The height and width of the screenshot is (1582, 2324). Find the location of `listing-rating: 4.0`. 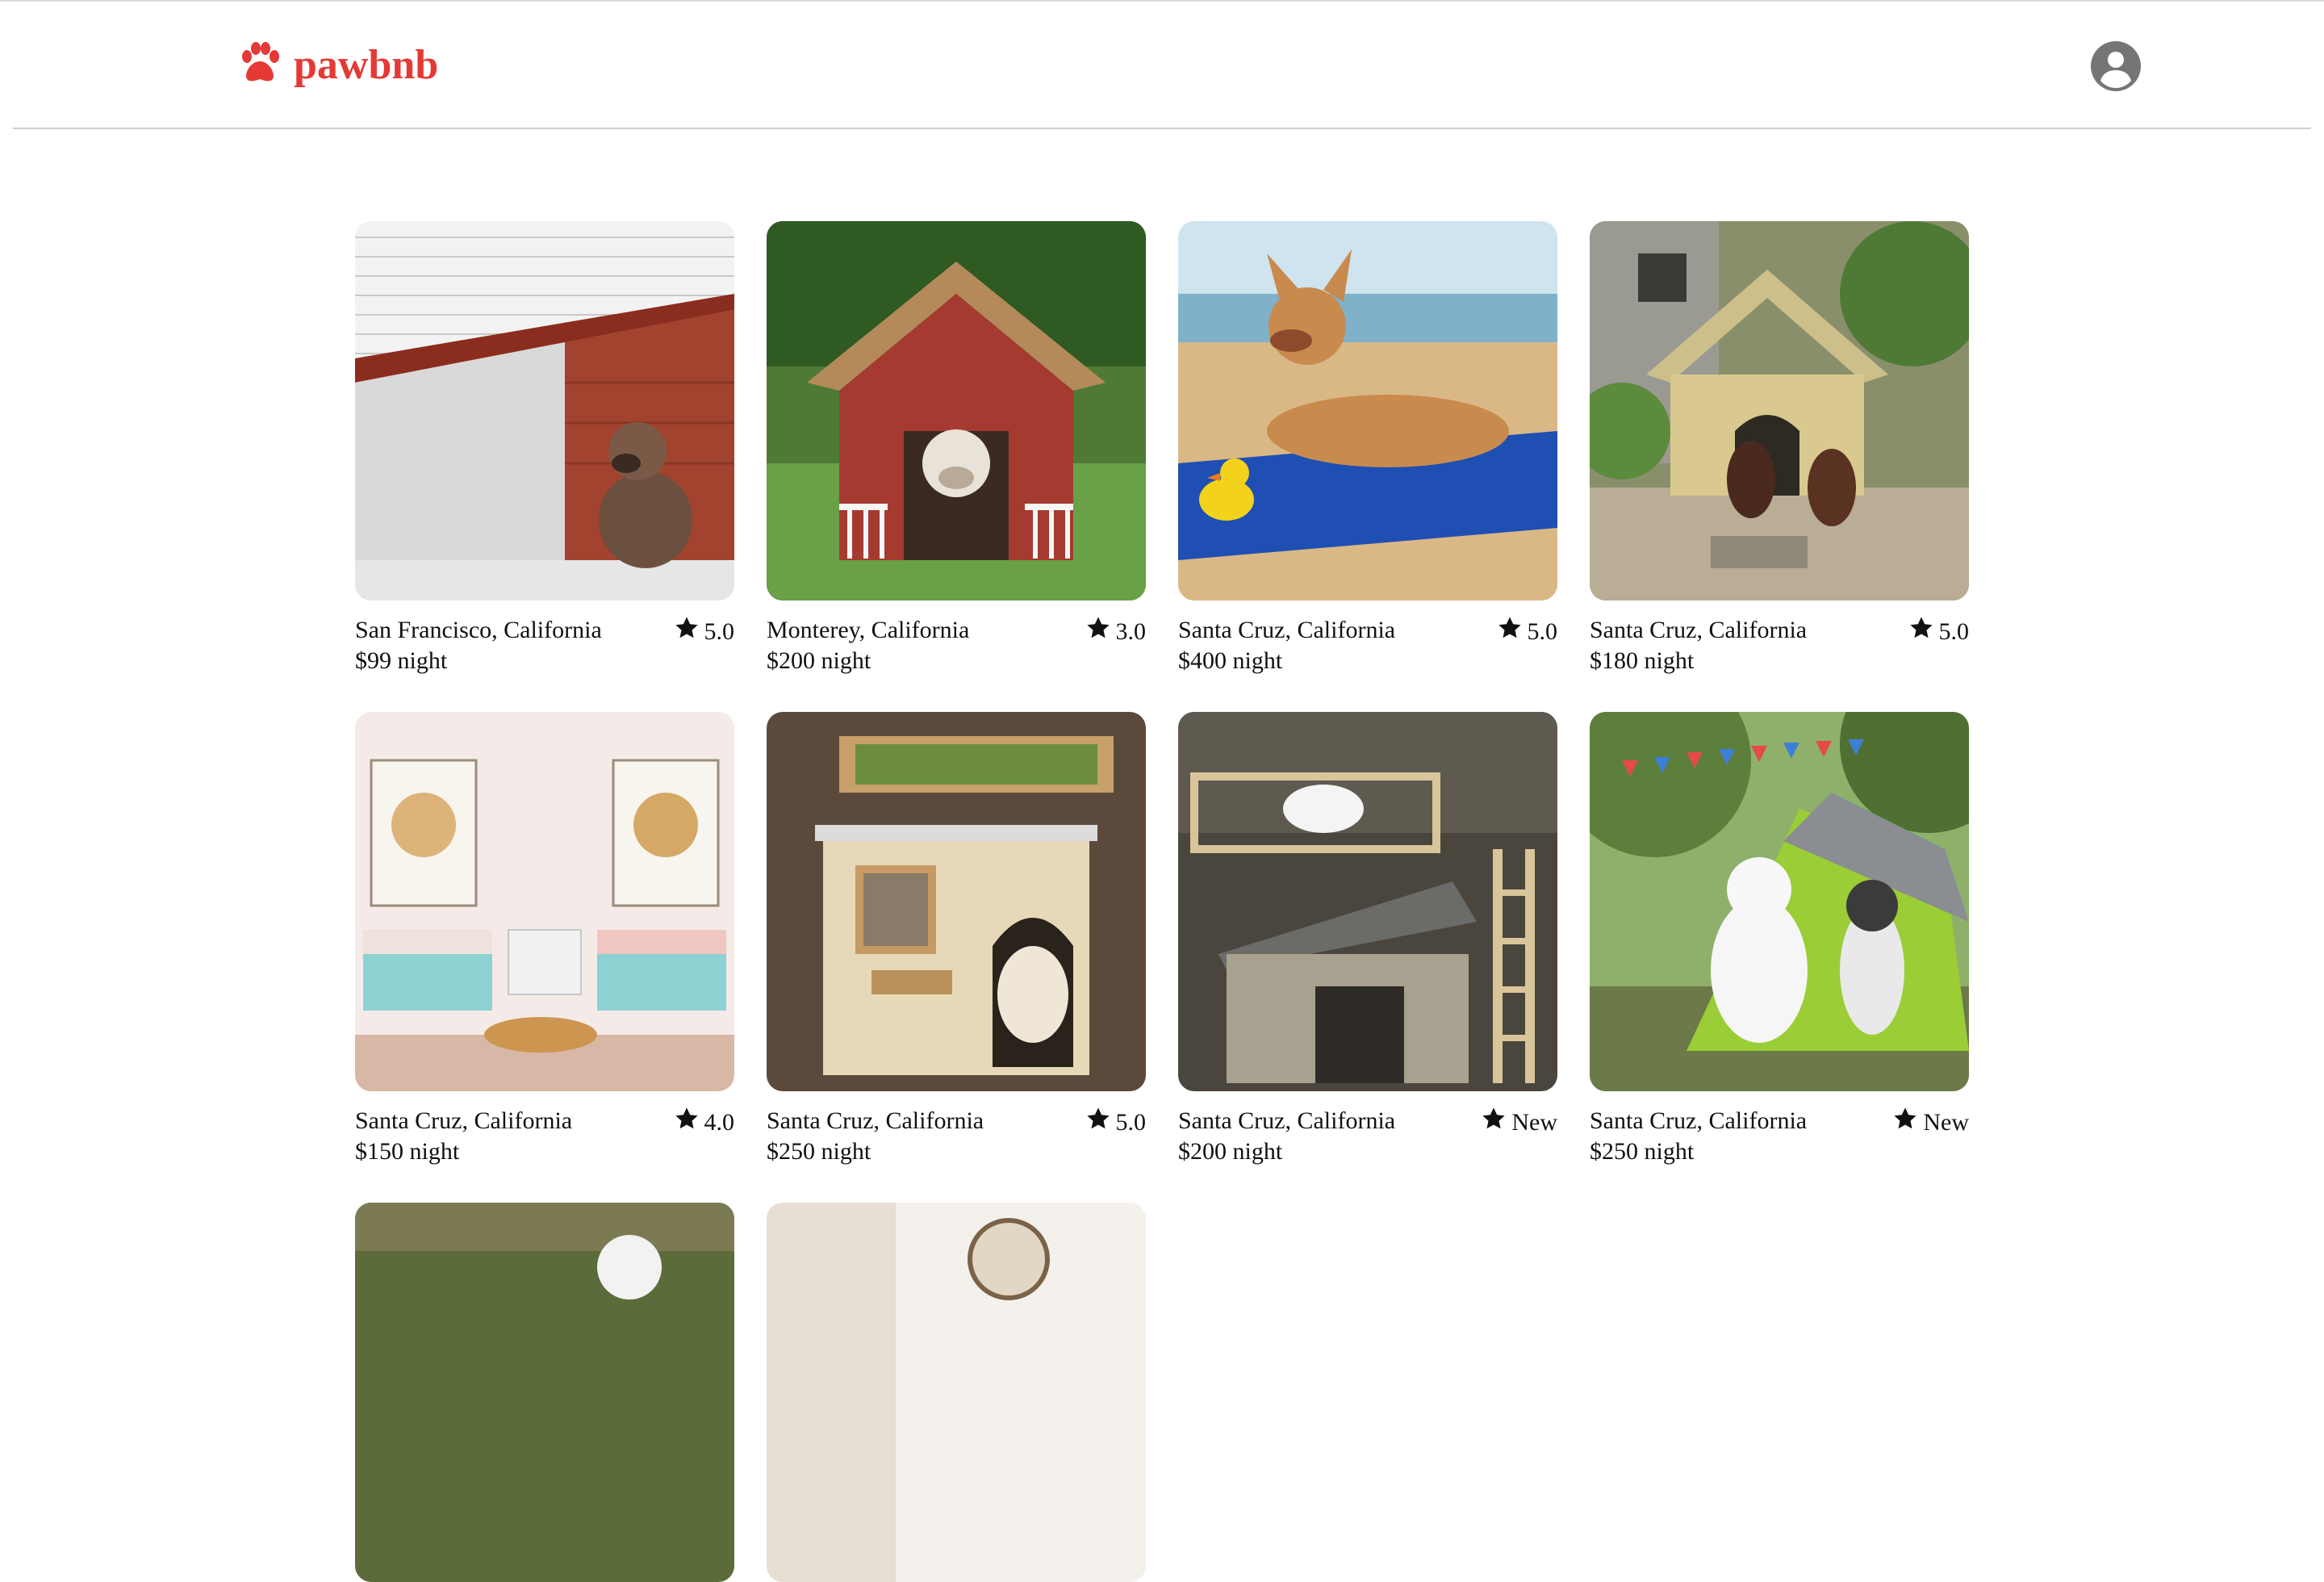

listing-rating: 4.0 is located at coordinates (704, 1123).